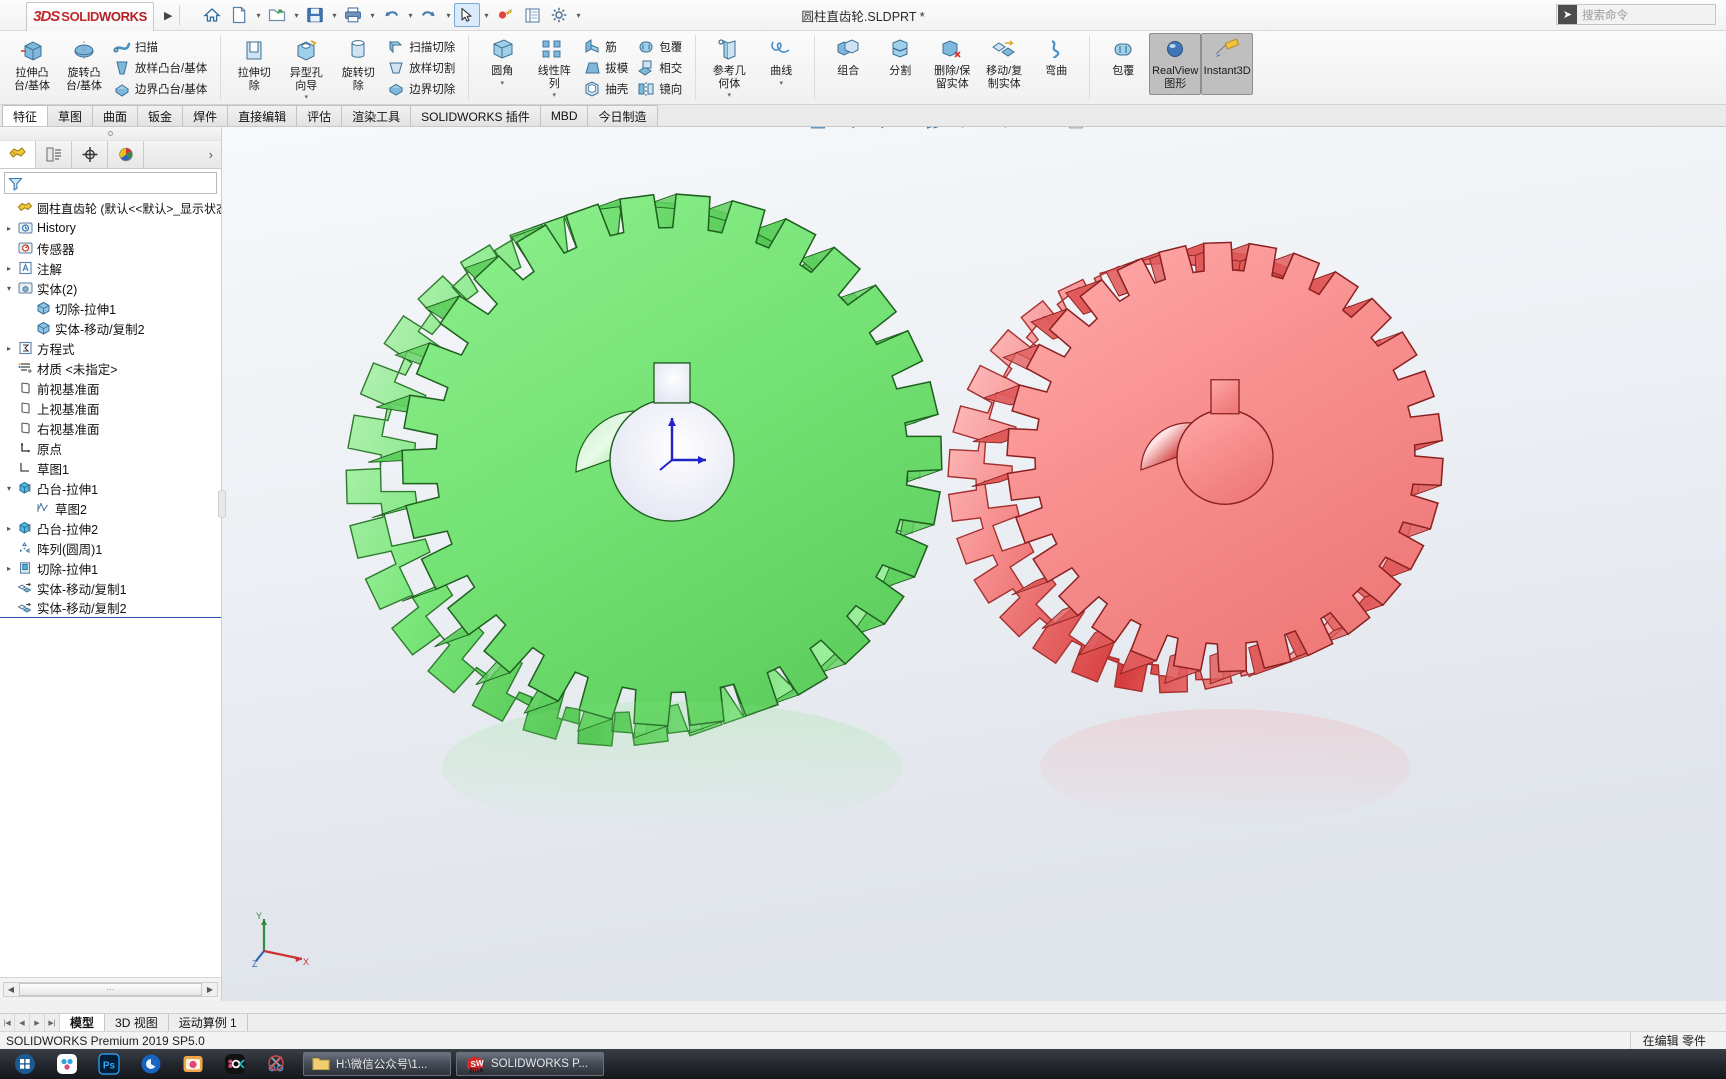  Describe the element at coordinates (1076, 129) in the screenshot. I see `apply-scene-icon` at that location.